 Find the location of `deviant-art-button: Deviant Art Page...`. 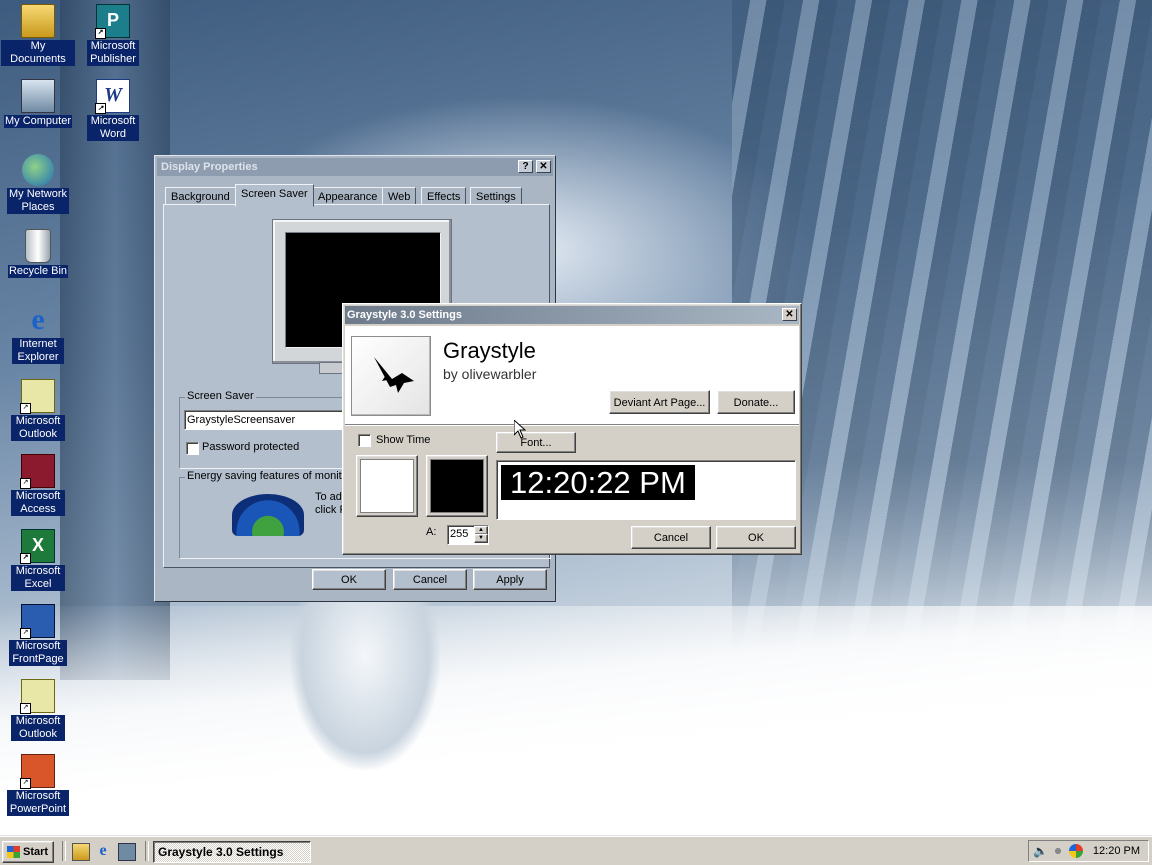

deviant-art-button: Deviant Art Page... is located at coordinates (659, 402).